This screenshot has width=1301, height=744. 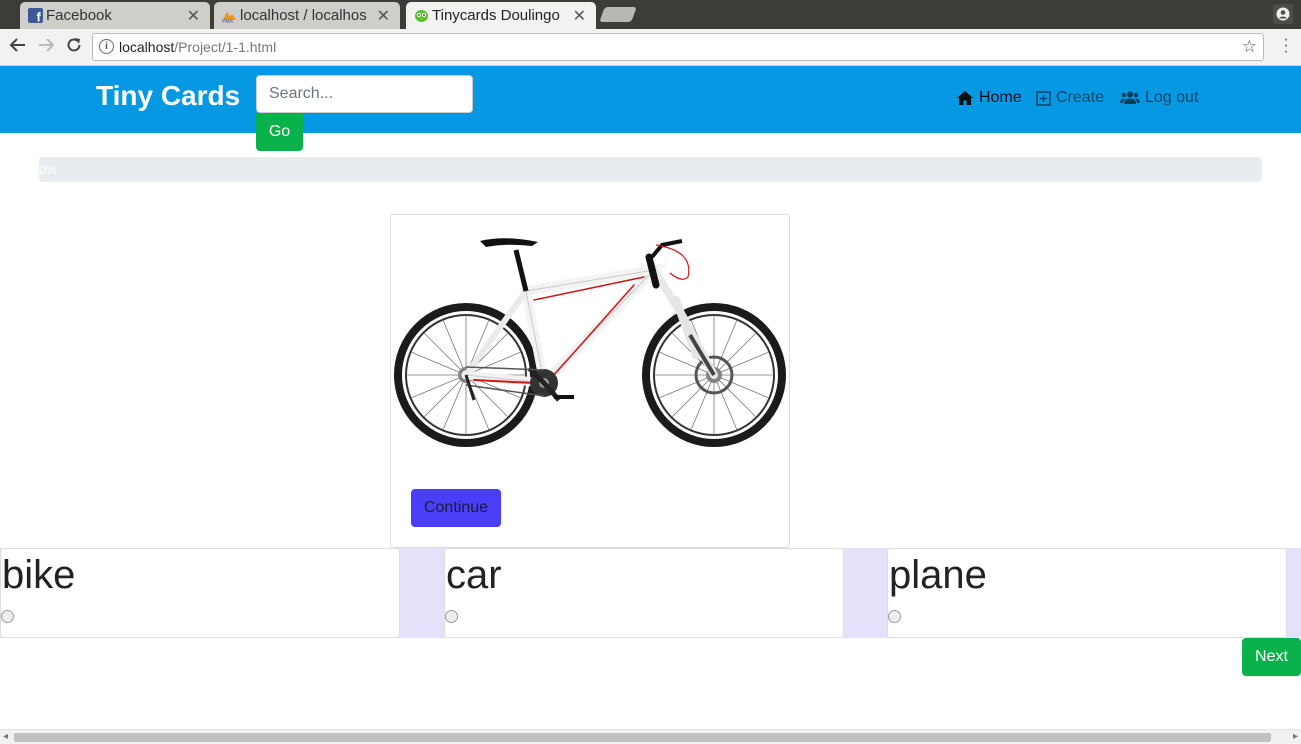 I want to click on browser-tab-phpmyadmin: PMA localhost / localhos ✕, so click(x=307, y=15).